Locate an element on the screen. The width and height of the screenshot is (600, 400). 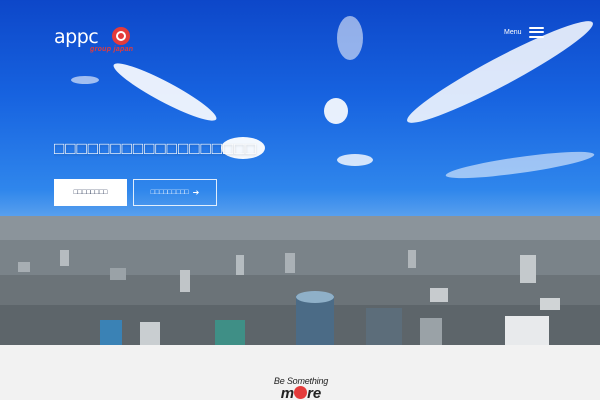
tagline-line-2: m re is located at coordinates (301, 393).